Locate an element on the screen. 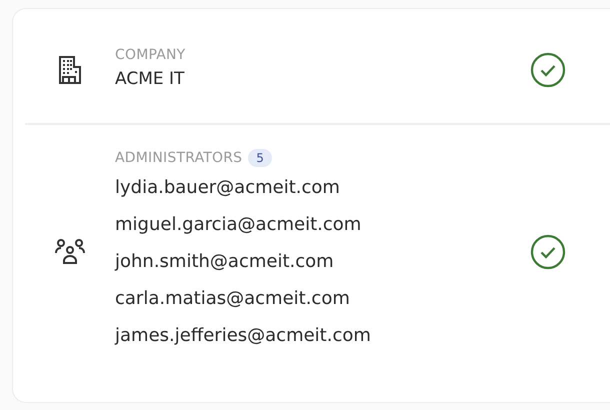 The image size is (610, 410). field-label: ADMINISTRATORS is located at coordinates (178, 158).